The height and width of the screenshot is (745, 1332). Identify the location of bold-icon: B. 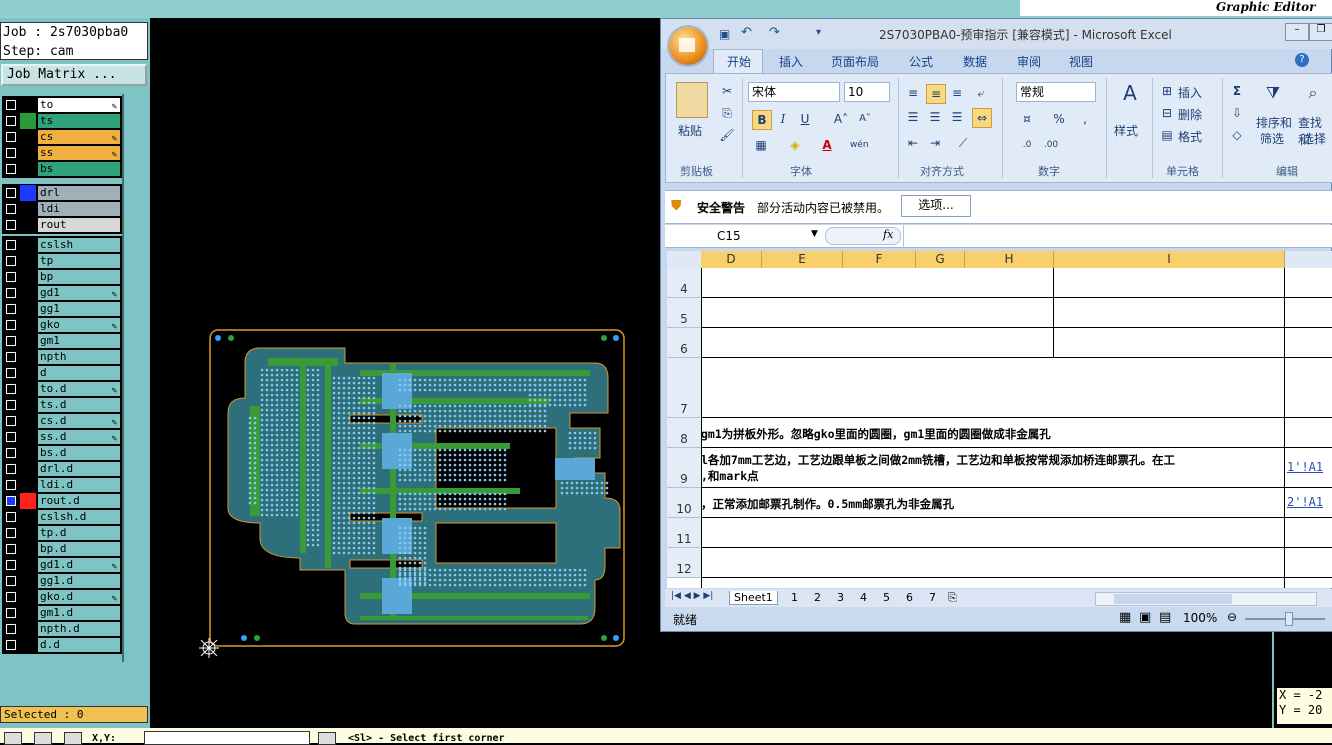
(762, 120).